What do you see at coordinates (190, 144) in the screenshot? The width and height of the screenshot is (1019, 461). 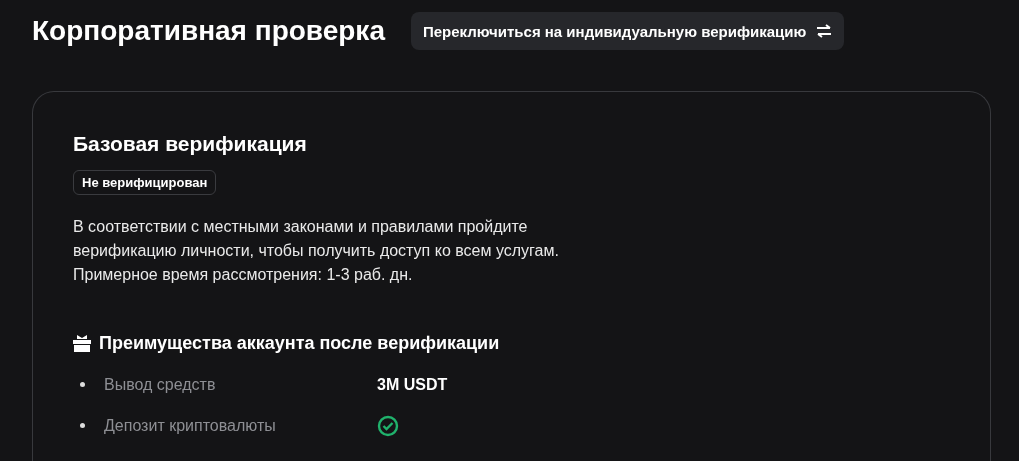 I see `card-title: Базовая верификация` at bounding box center [190, 144].